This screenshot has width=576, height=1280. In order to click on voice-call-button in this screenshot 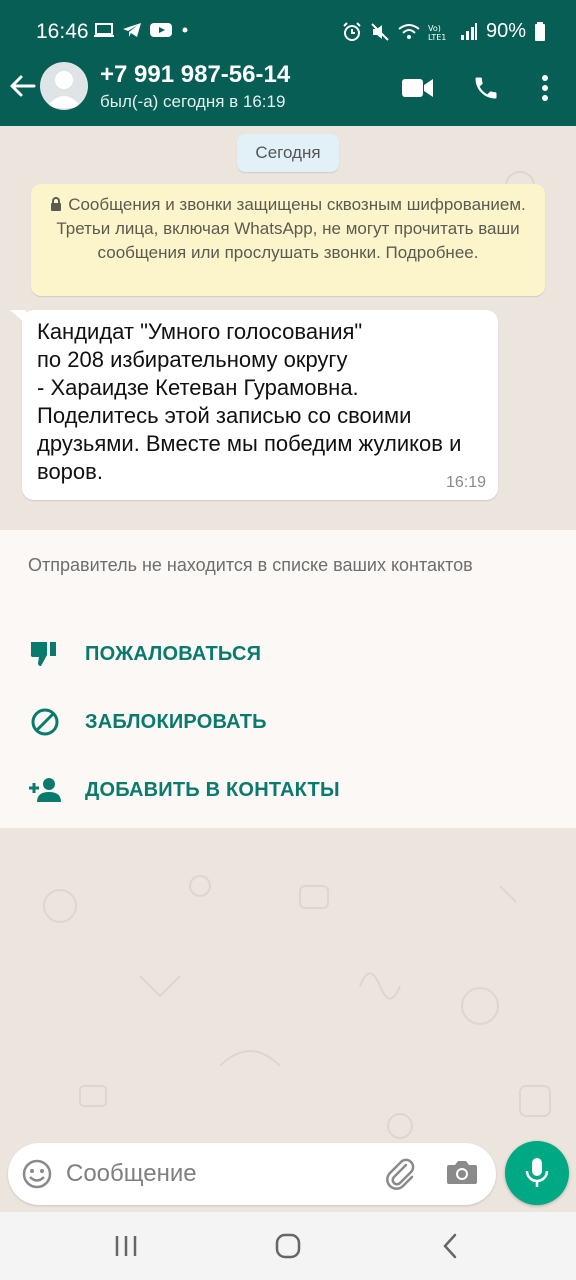, I will do `click(486, 88)`.